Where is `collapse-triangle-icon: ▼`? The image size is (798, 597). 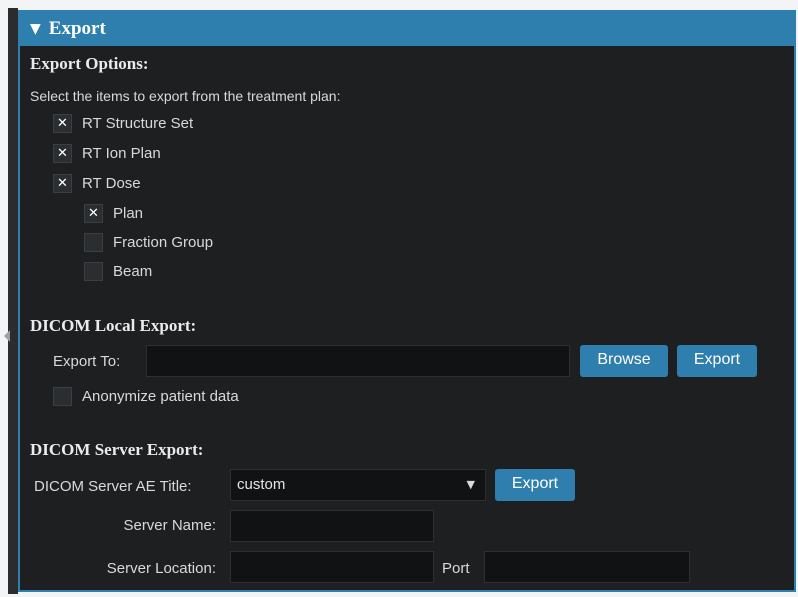 collapse-triangle-icon: ▼ is located at coordinates (35, 29).